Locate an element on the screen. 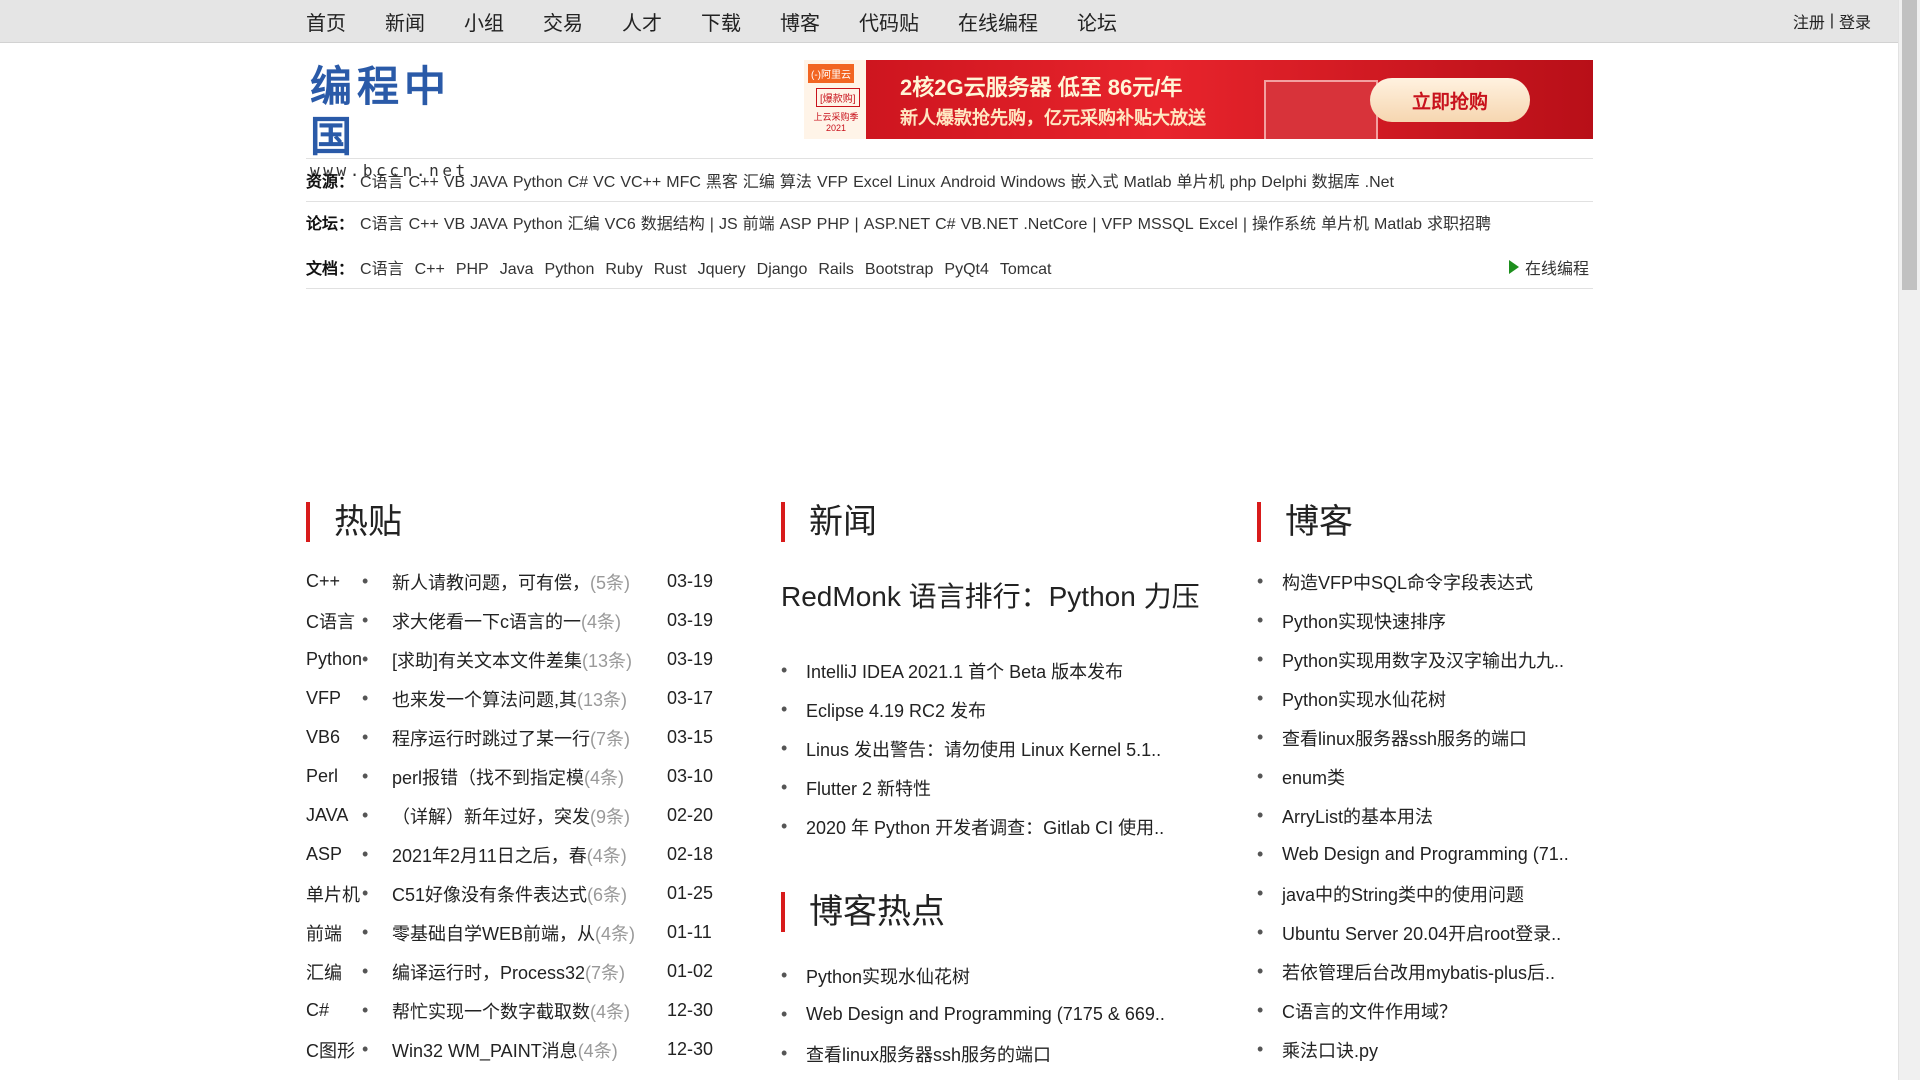 Image resolution: width=1920 pixels, height=1080 pixels. hot-post-link: 新人请教问题，可有偿，(5条) is located at coordinates (532, 582).